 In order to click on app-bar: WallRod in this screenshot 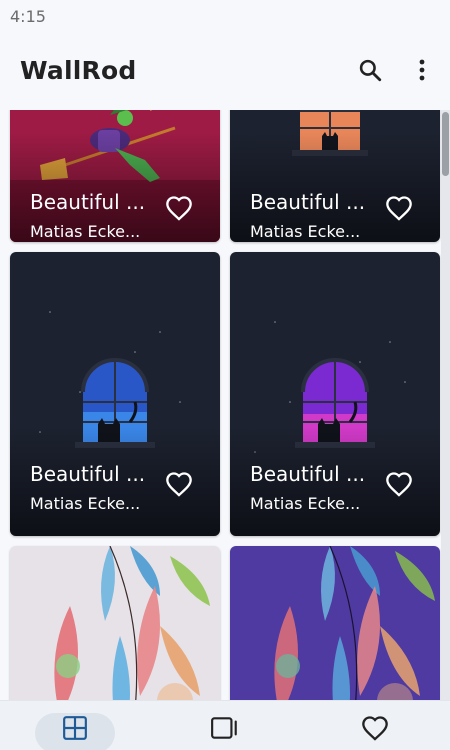, I will do `click(225, 72)`.